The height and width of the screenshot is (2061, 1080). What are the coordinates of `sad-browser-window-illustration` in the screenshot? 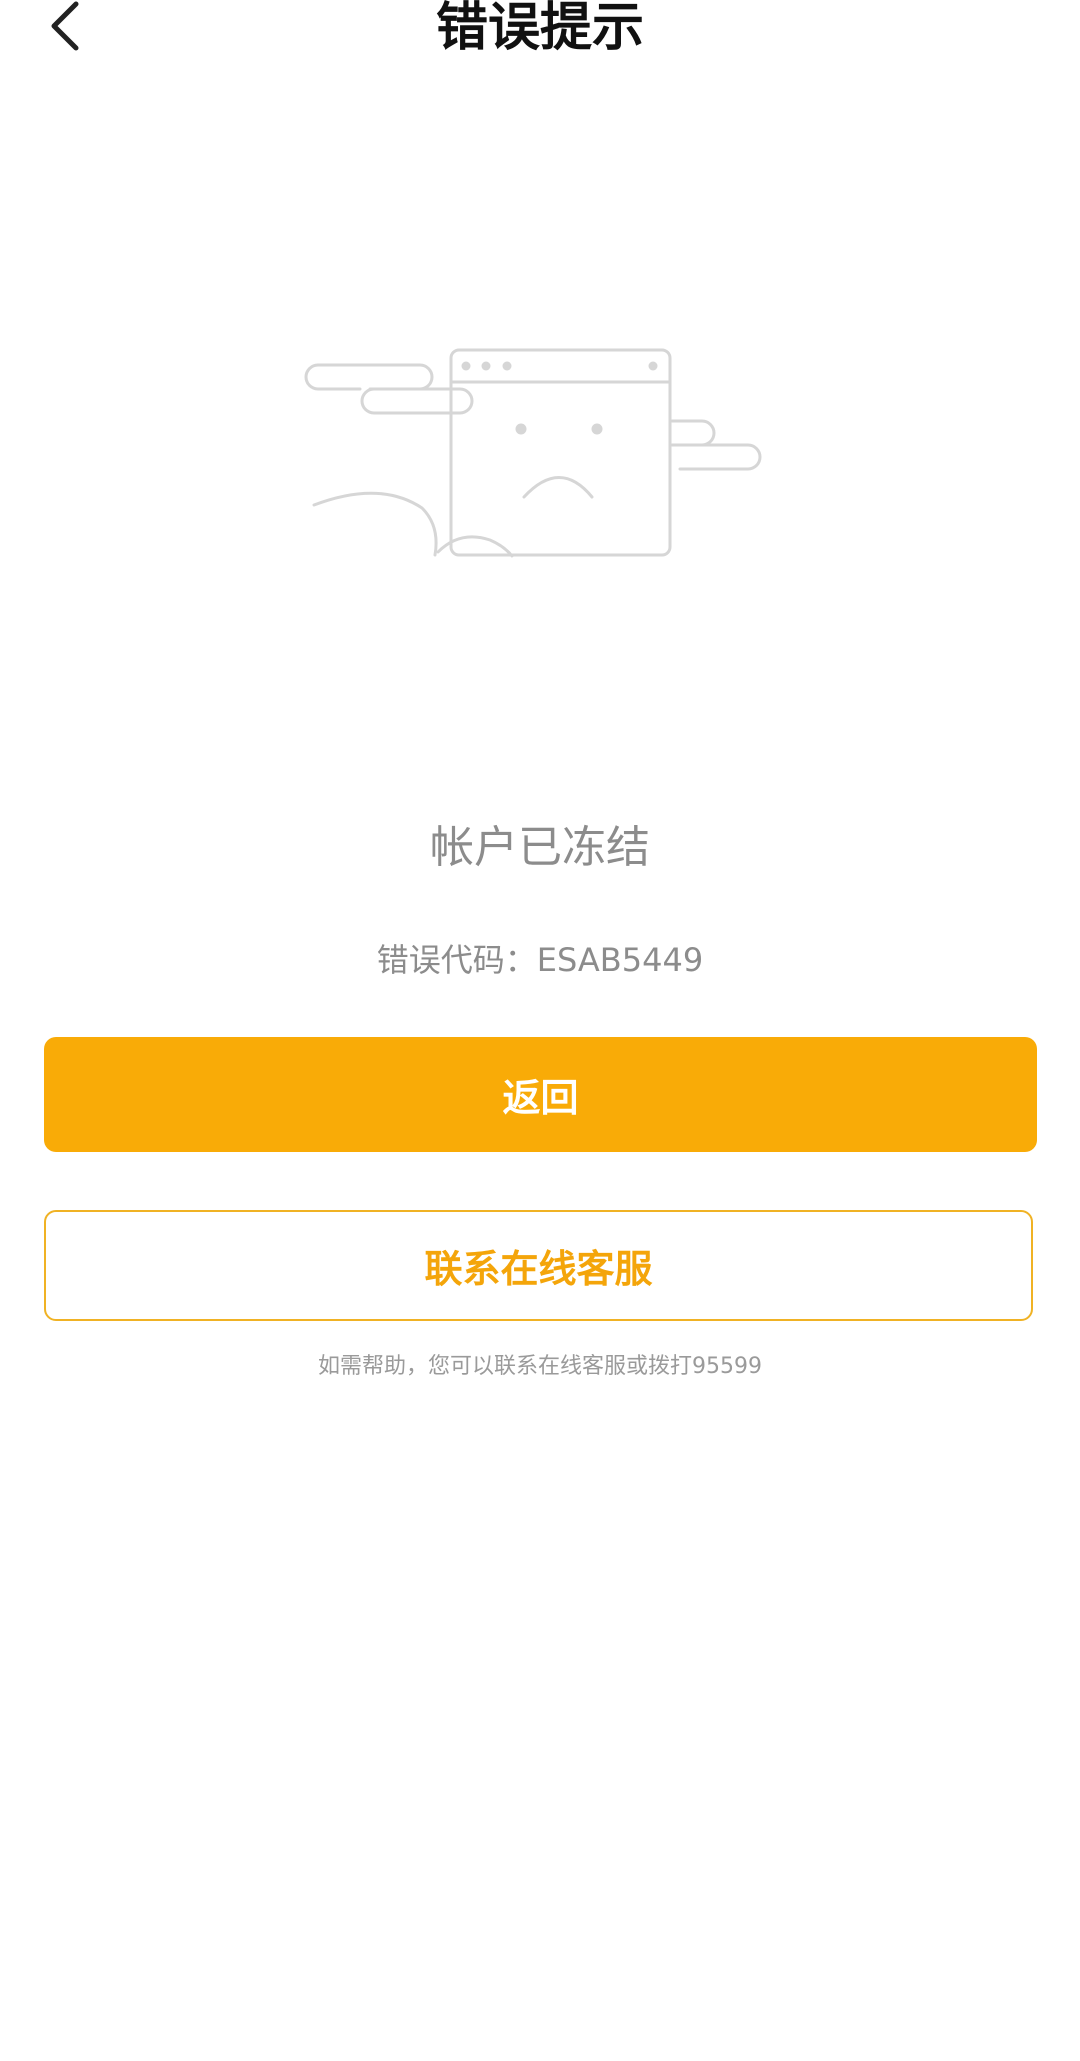 It's located at (533, 453).